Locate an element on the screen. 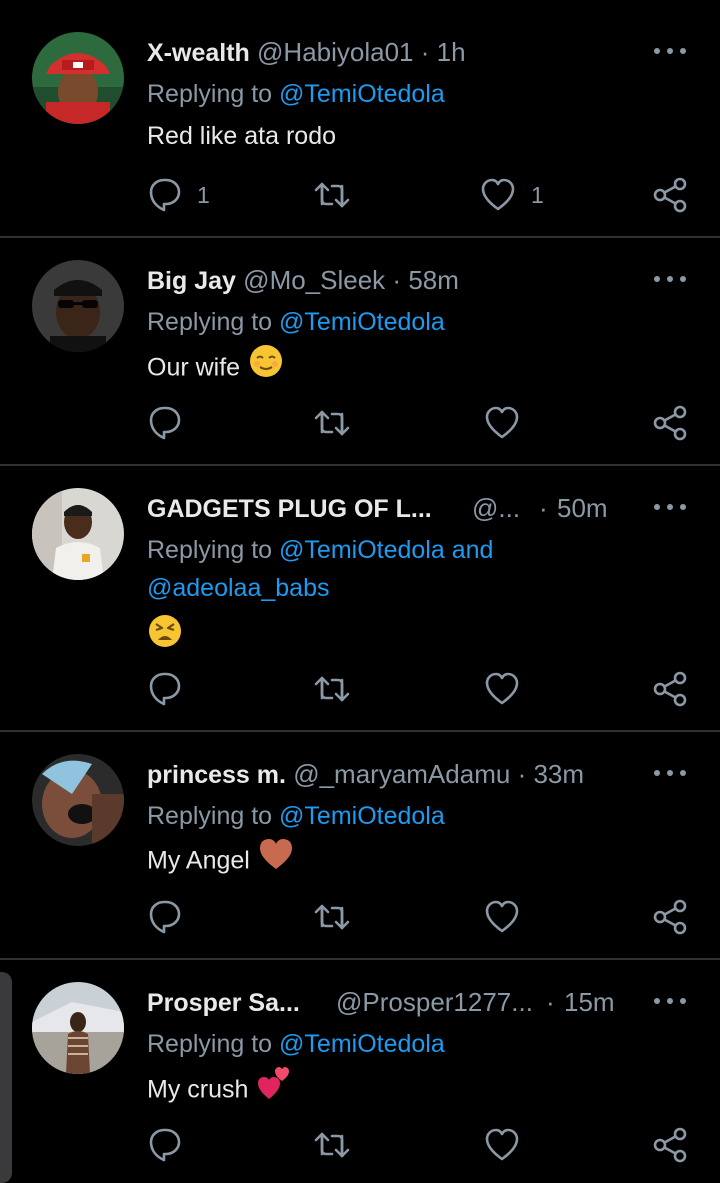  relieved-face-emoji is located at coordinates (266, 366).